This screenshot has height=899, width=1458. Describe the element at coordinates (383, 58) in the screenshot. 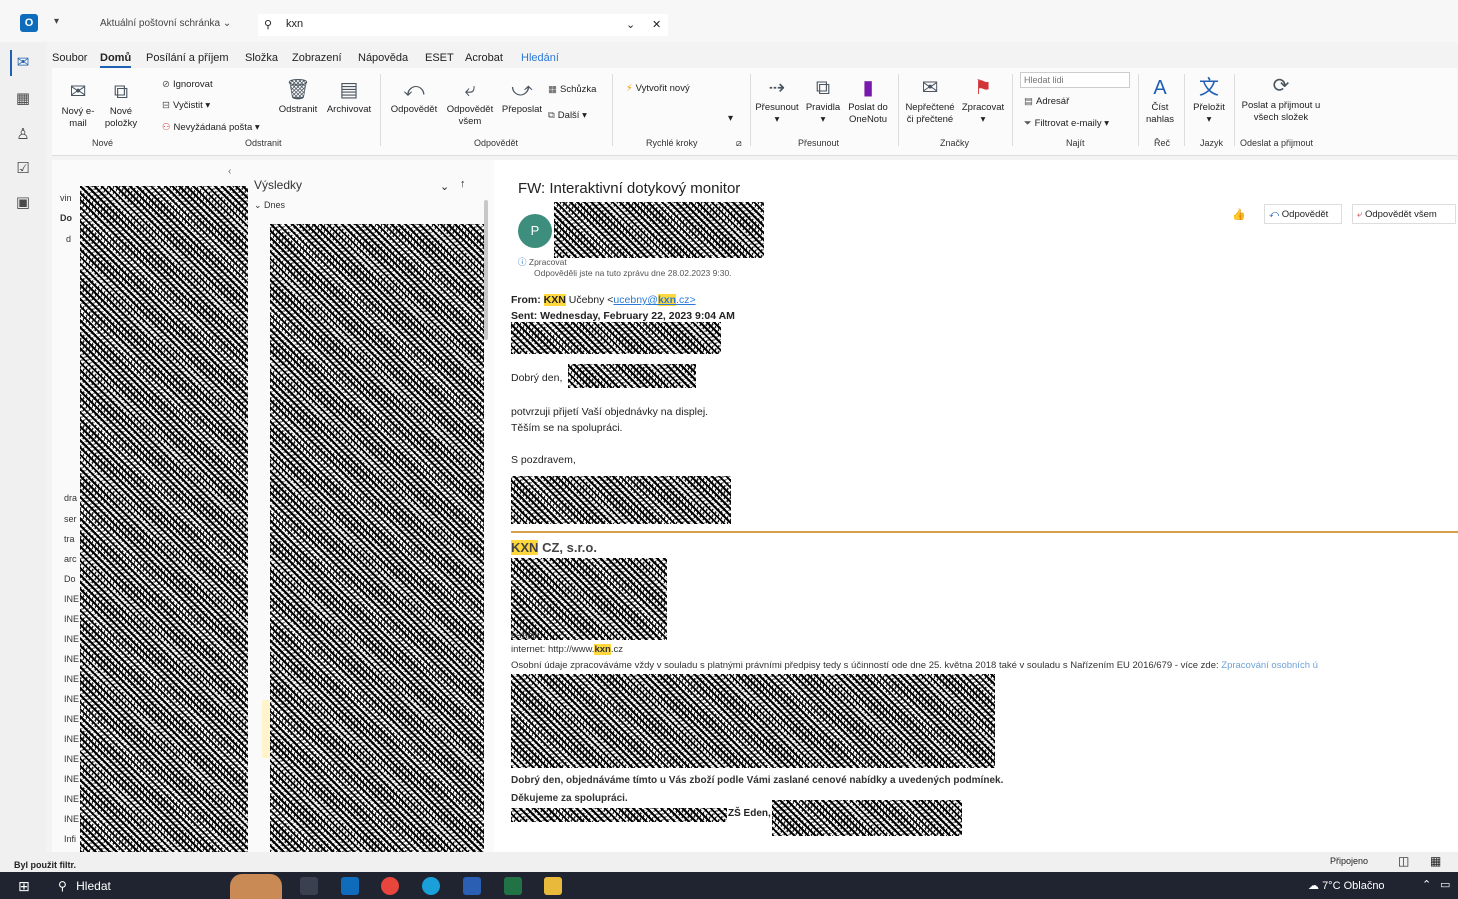

I see `menu-napoveda: Nápověda` at that location.